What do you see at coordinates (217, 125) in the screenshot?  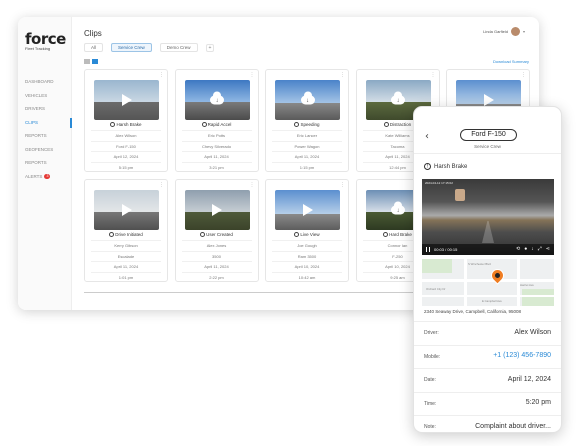 I see `clip-event: Rapid Accel` at bounding box center [217, 125].